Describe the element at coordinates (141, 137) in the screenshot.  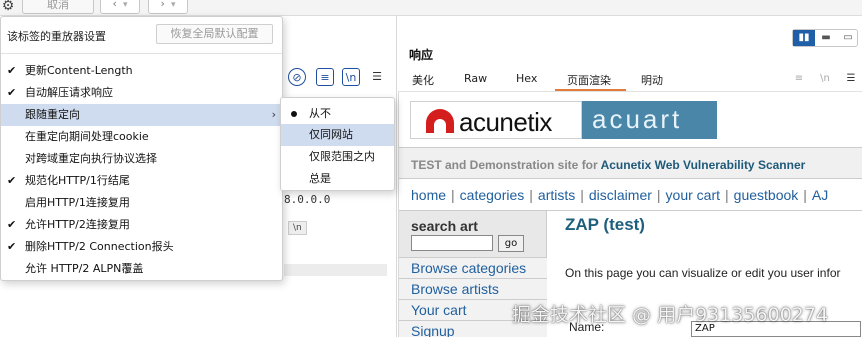
I see `menu-item-cookies-on-redirect: 在重定向期间处理cookie` at that location.